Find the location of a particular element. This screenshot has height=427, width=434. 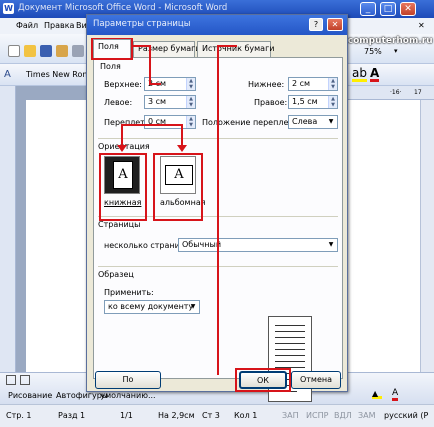

status-line: Ст 3 is located at coordinates (211, 415).